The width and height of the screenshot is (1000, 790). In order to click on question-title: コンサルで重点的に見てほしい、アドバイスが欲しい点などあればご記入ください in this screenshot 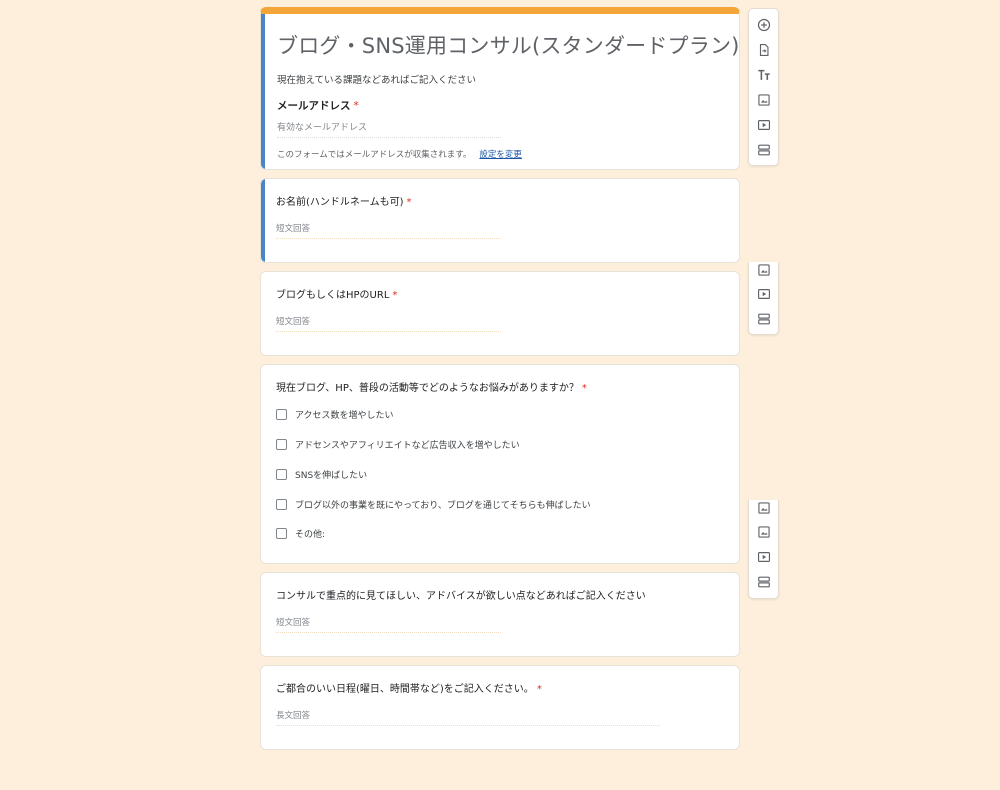, I will do `click(461, 594)`.